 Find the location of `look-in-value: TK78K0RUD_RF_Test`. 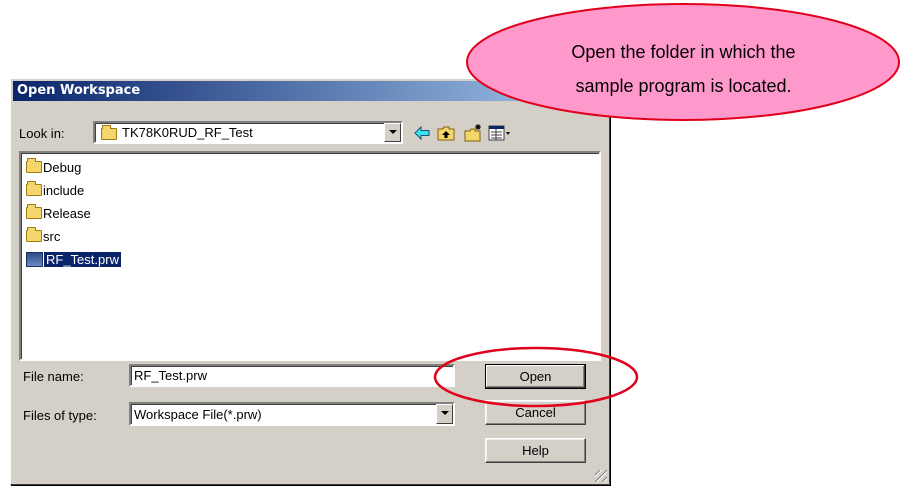

look-in-value: TK78K0RUD_RF_Test is located at coordinates (187, 132).